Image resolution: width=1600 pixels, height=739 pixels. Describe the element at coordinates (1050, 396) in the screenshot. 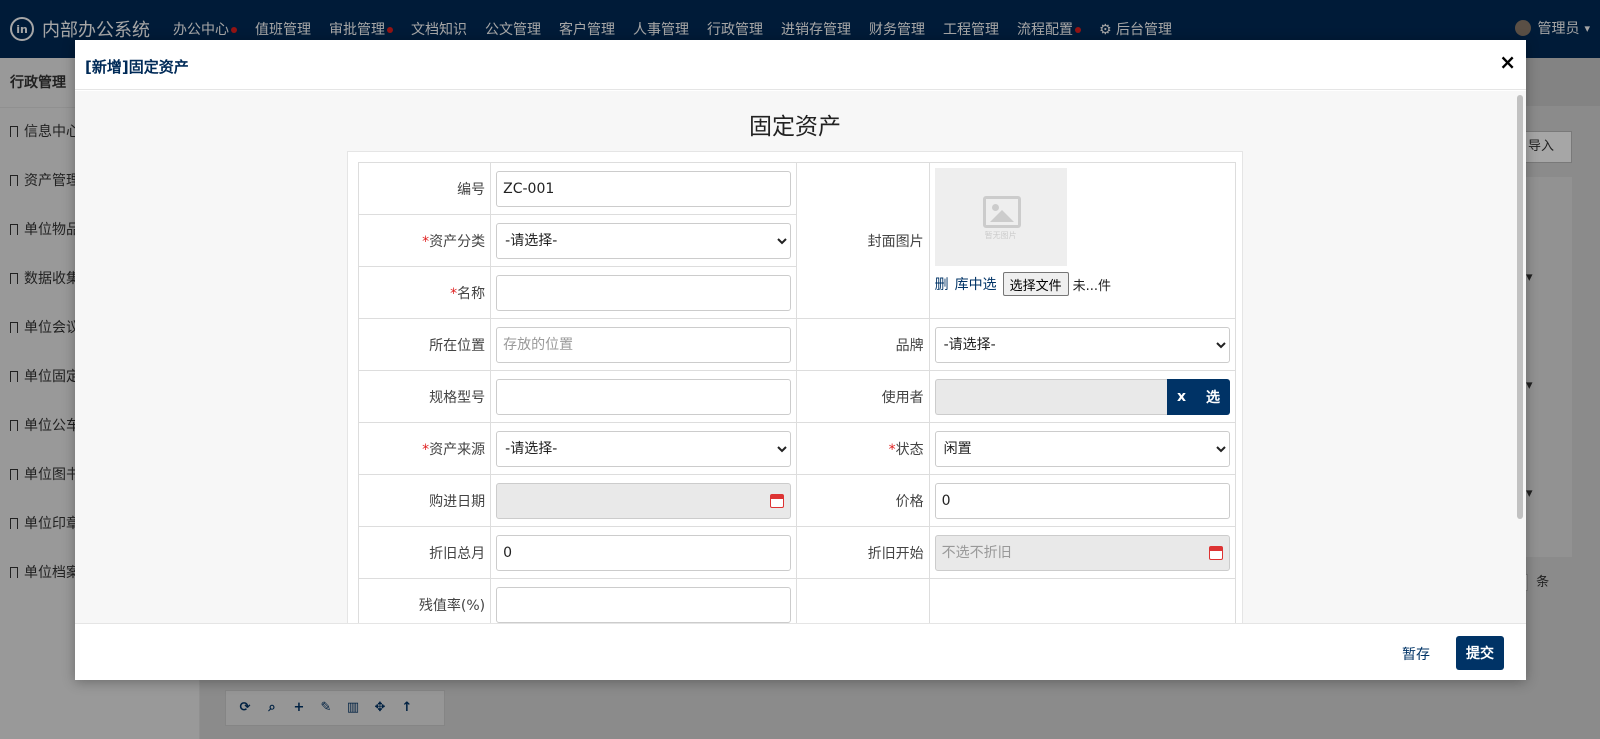

I see `user-input` at that location.